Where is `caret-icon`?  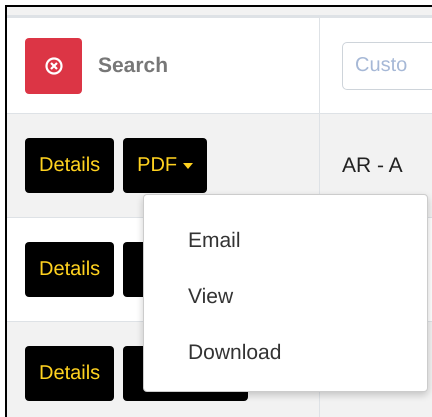 caret-icon is located at coordinates (188, 165).